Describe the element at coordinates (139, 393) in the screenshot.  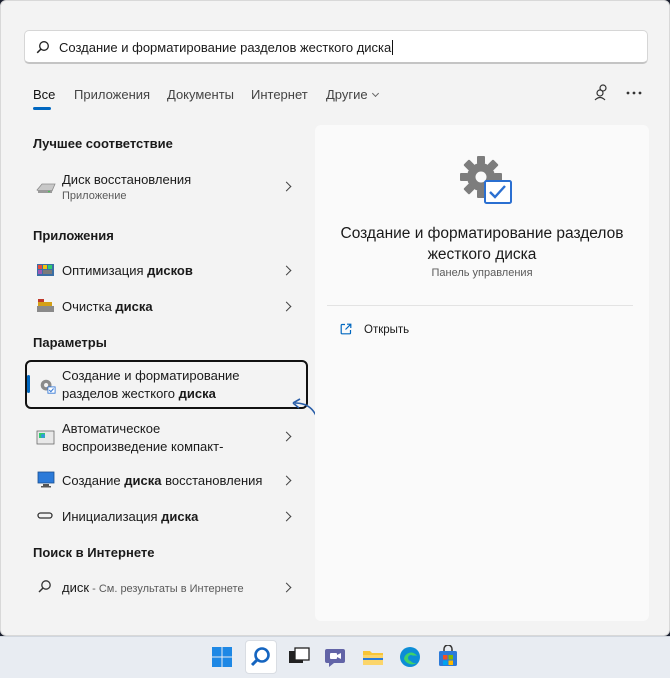
I see `result-title-line2: разделов жесткого диска` at that location.